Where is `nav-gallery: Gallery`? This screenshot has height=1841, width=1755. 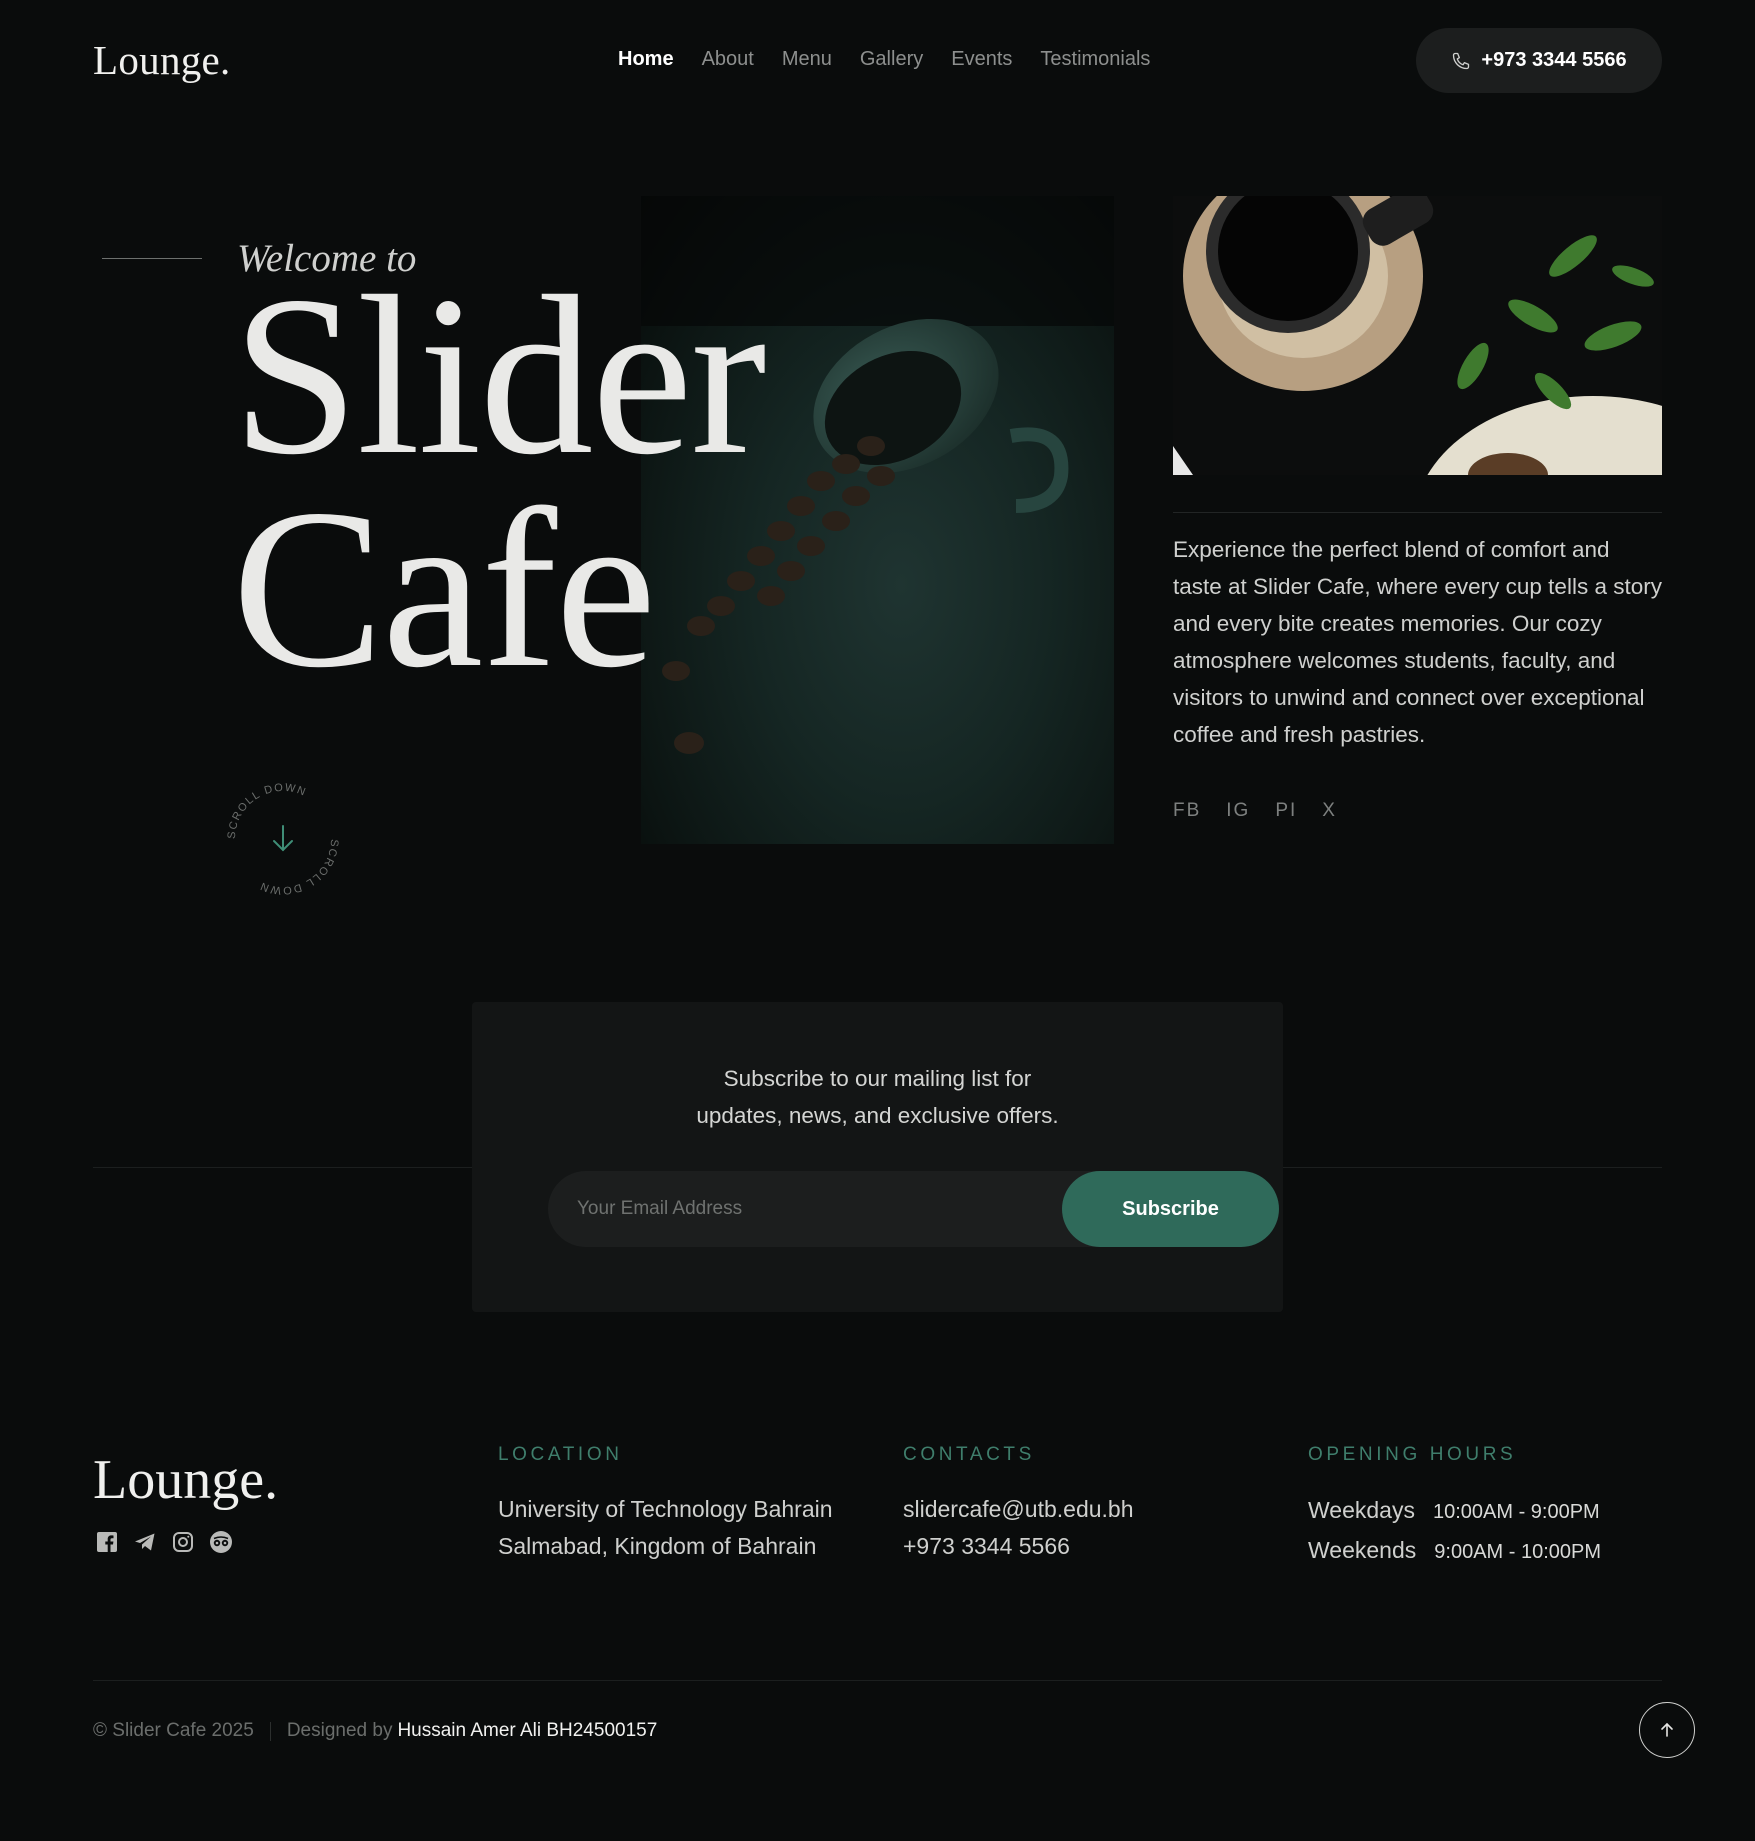
nav-gallery: Gallery is located at coordinates (891, 59).